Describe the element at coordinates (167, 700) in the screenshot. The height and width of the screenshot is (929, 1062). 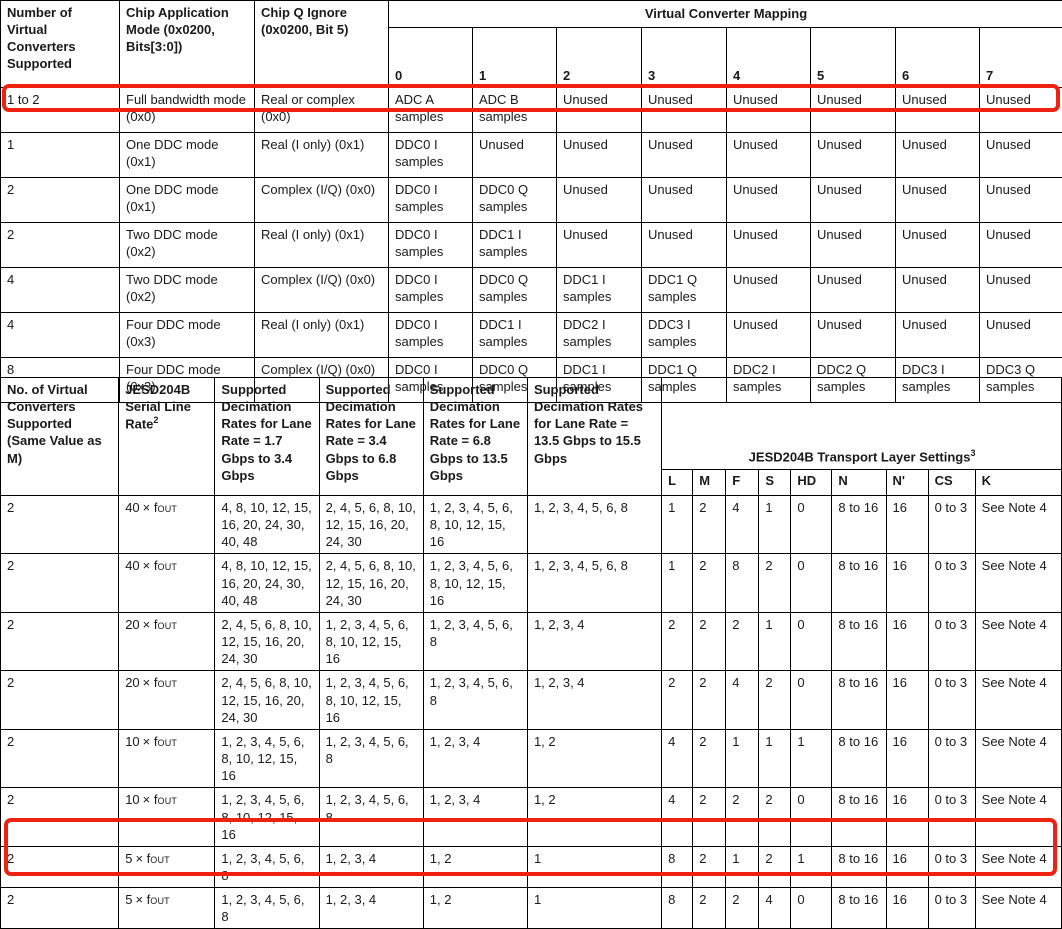
I see `cell-serial-line-rate: 20× fOUT` at that location.